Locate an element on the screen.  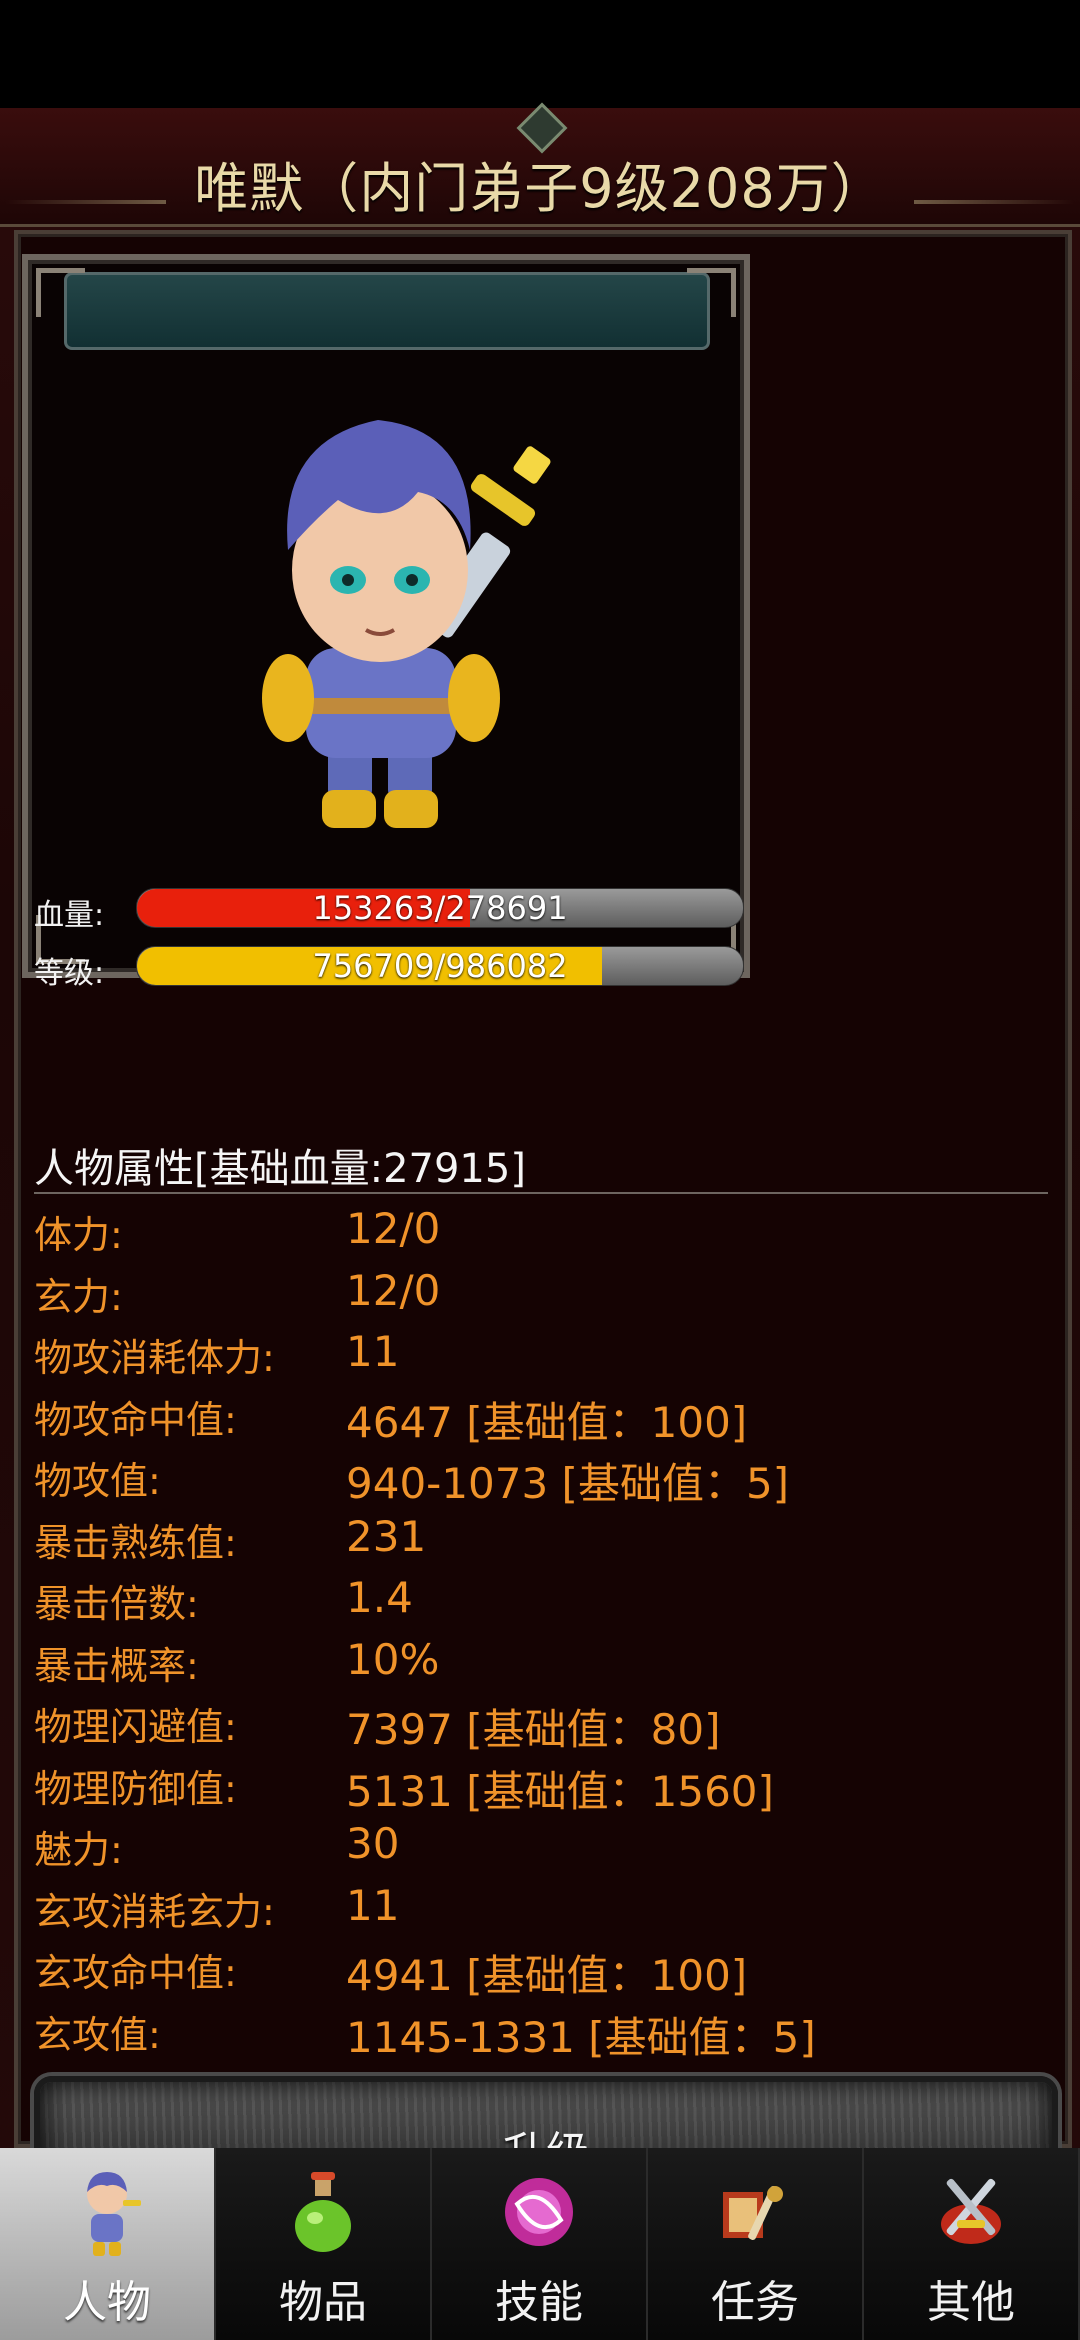
attribute-row: 物攻值: 940-1073 [基础值：5] is located at coordinates (541, 1476).